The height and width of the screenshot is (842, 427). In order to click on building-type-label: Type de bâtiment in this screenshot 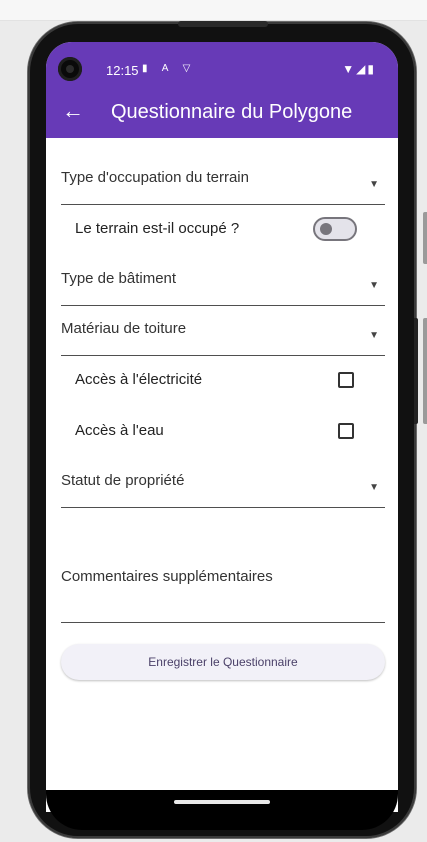, I will do `click(119, 278)`.